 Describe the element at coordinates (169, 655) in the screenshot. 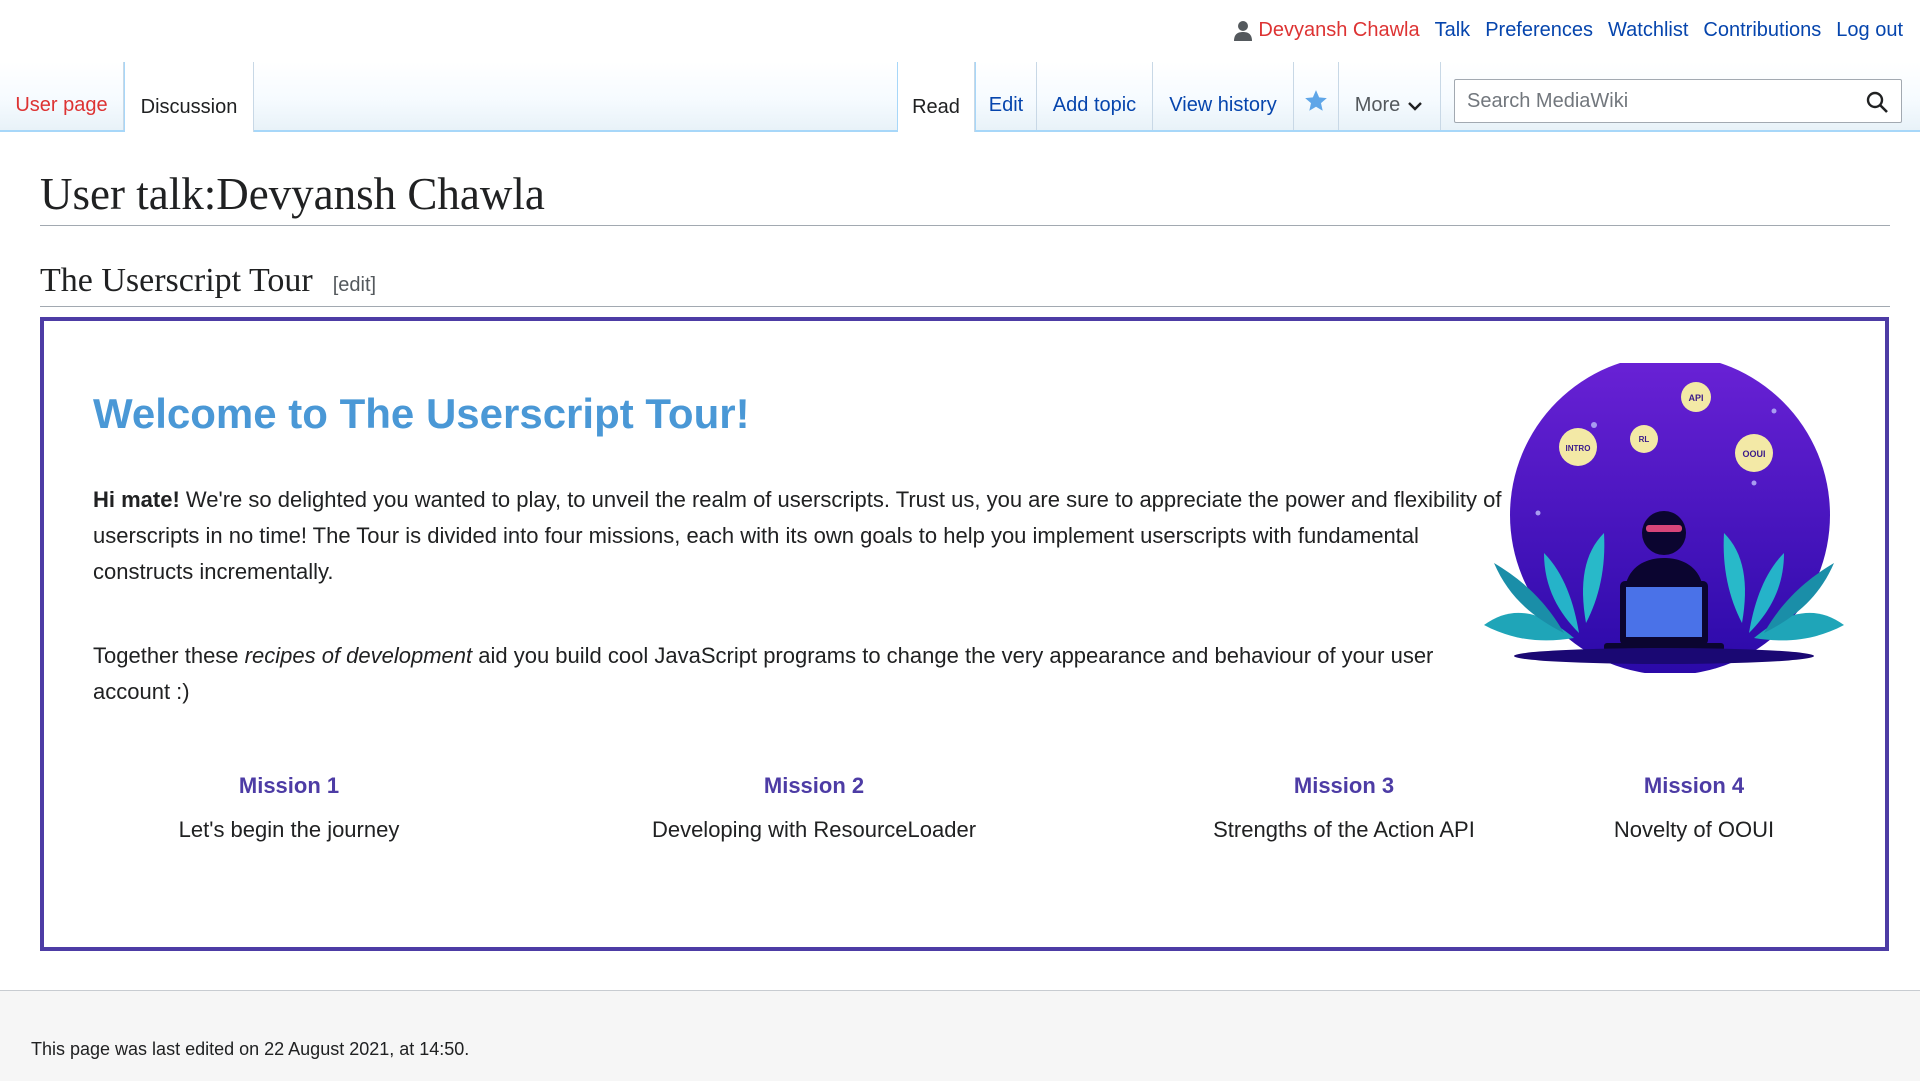

I see `recipes-text-start: Together these` at that location.